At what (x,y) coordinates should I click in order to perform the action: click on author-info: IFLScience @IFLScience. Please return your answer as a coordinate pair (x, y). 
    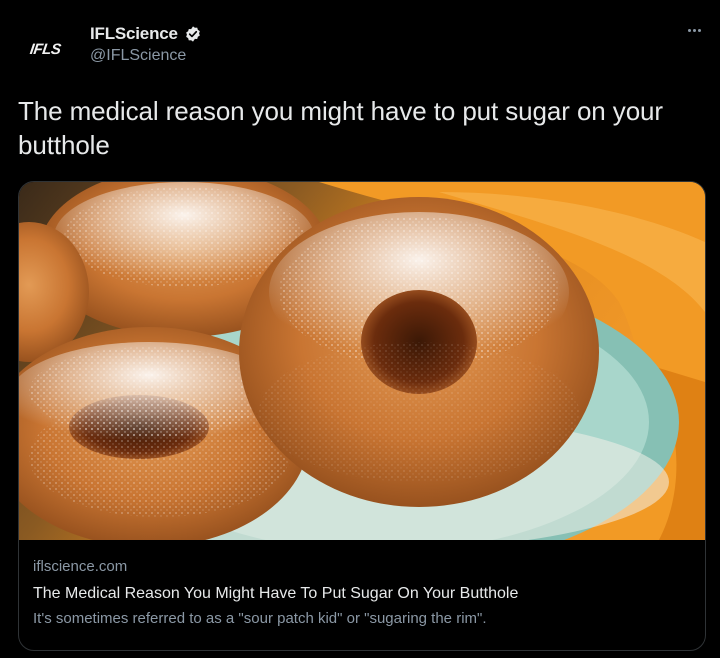
    Looking at the image, I should click on (146, 44).